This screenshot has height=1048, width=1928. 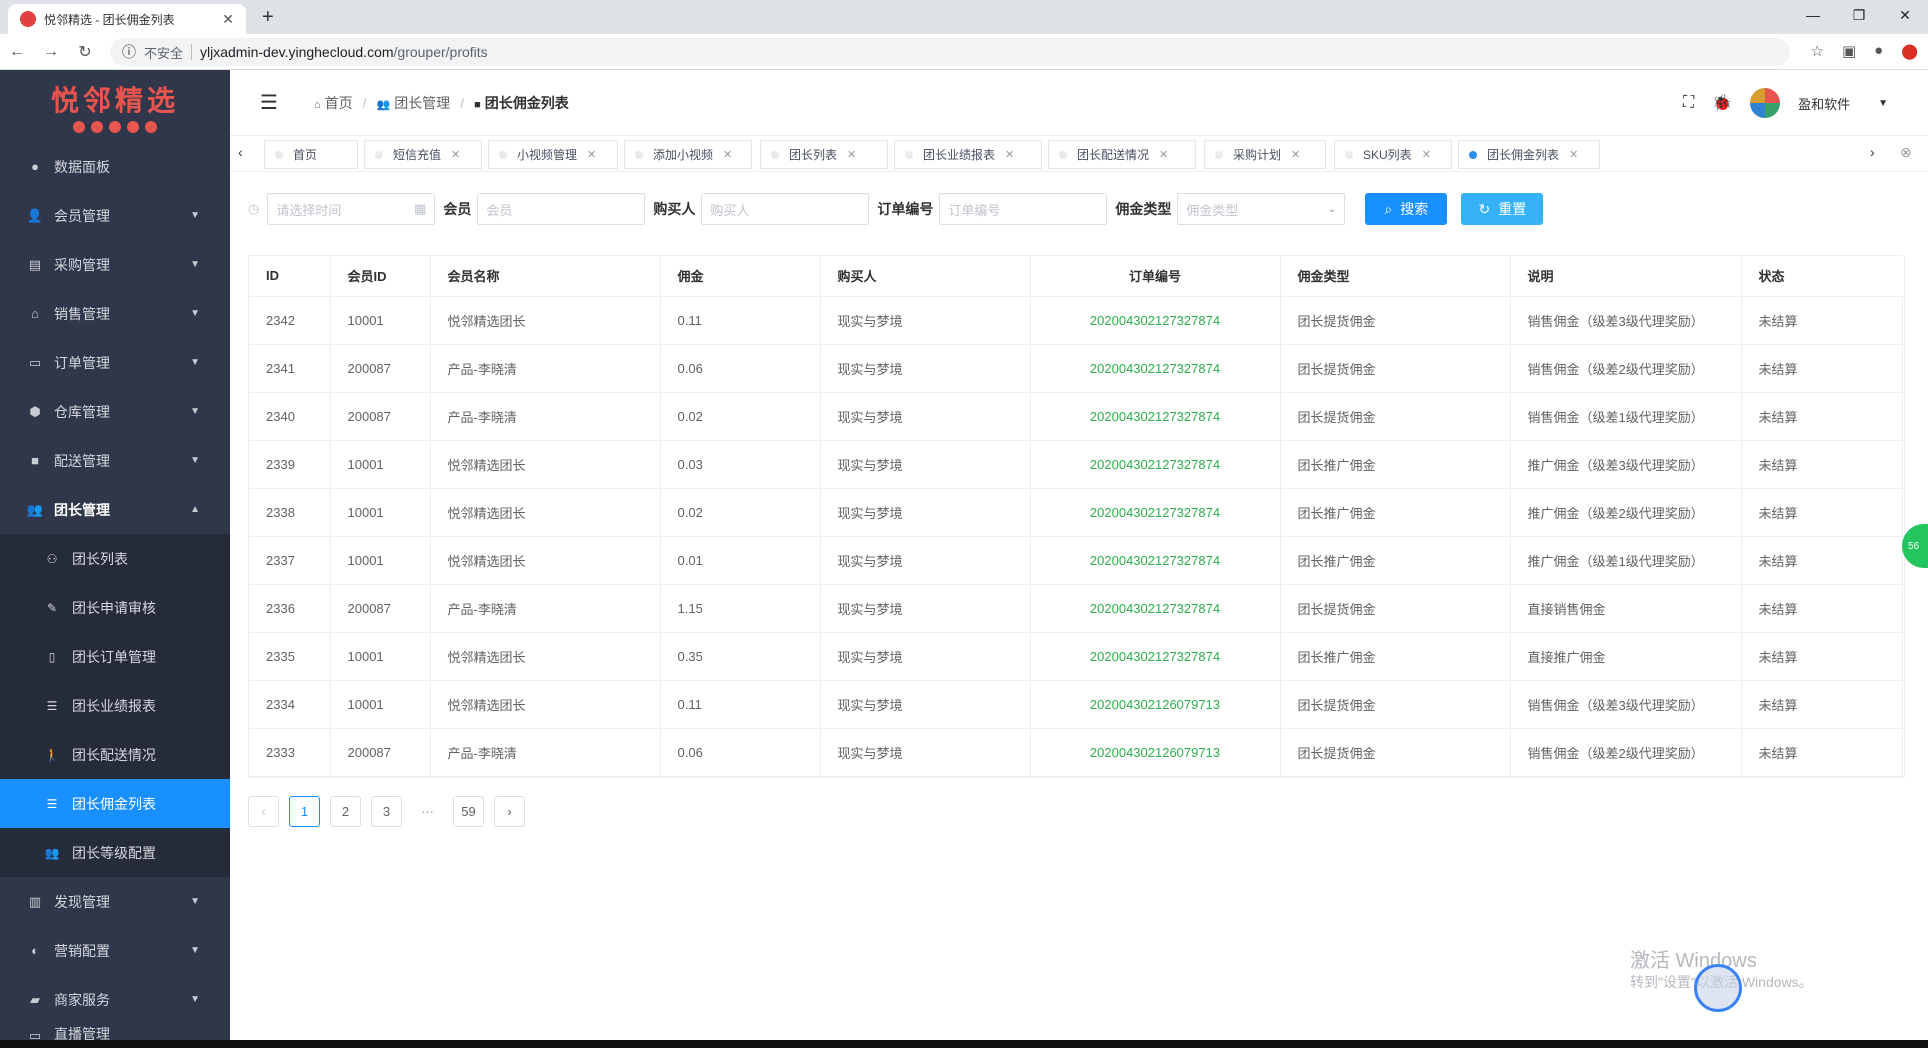 I want to click on tags-close-all-icon: ⊗, so click(x=1906, y=152).